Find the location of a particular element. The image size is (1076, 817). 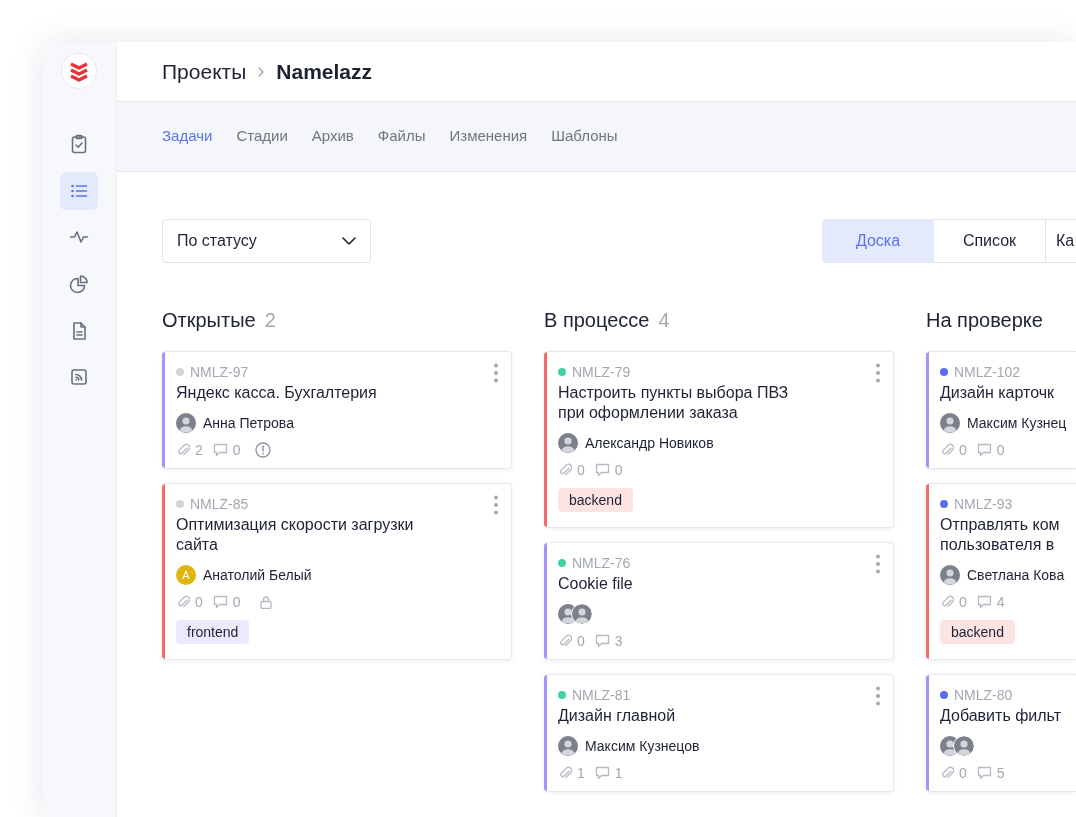

project-title: Namelazz is located at coordinates (324, 71).